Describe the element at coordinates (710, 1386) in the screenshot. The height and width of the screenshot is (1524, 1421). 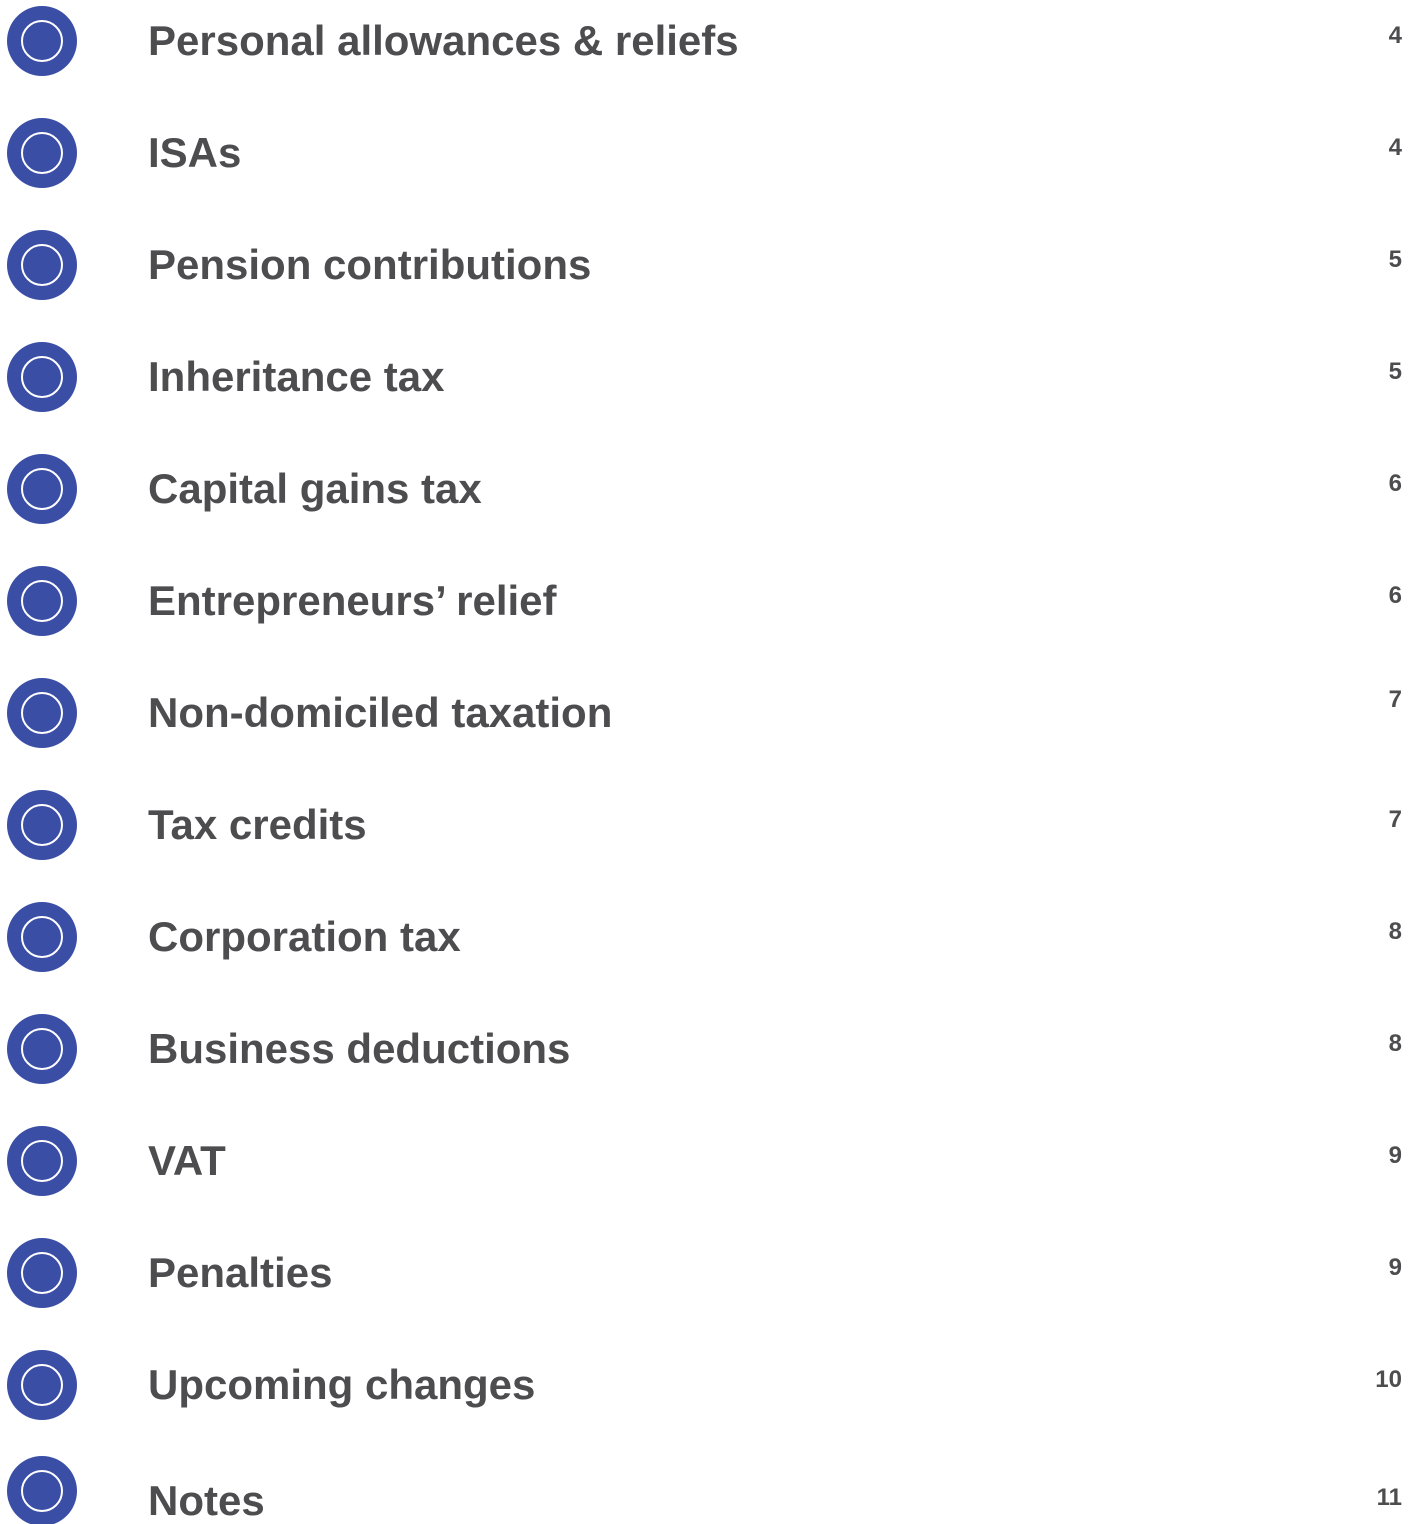
I see `toc-entry-upcoming-changes: Upcoming changes 10` at that location.